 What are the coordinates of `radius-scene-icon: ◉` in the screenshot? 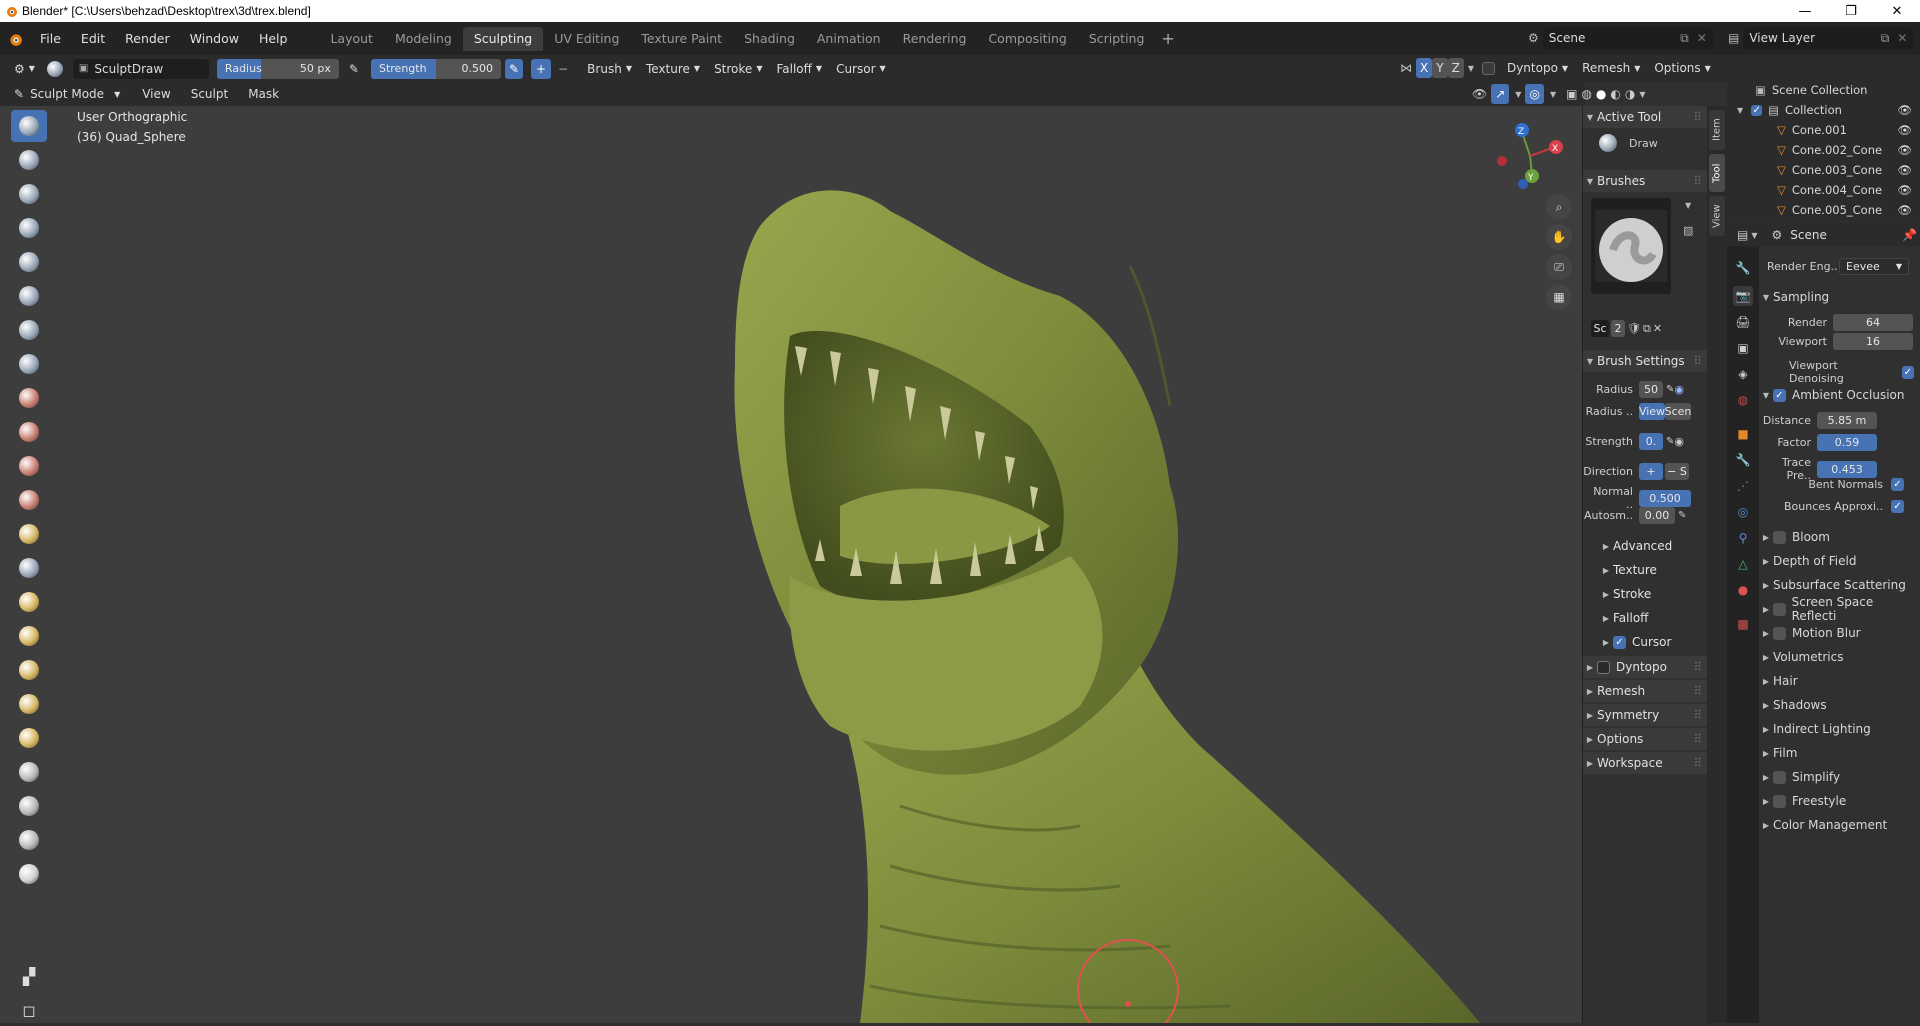 It's located at (1679, 389).